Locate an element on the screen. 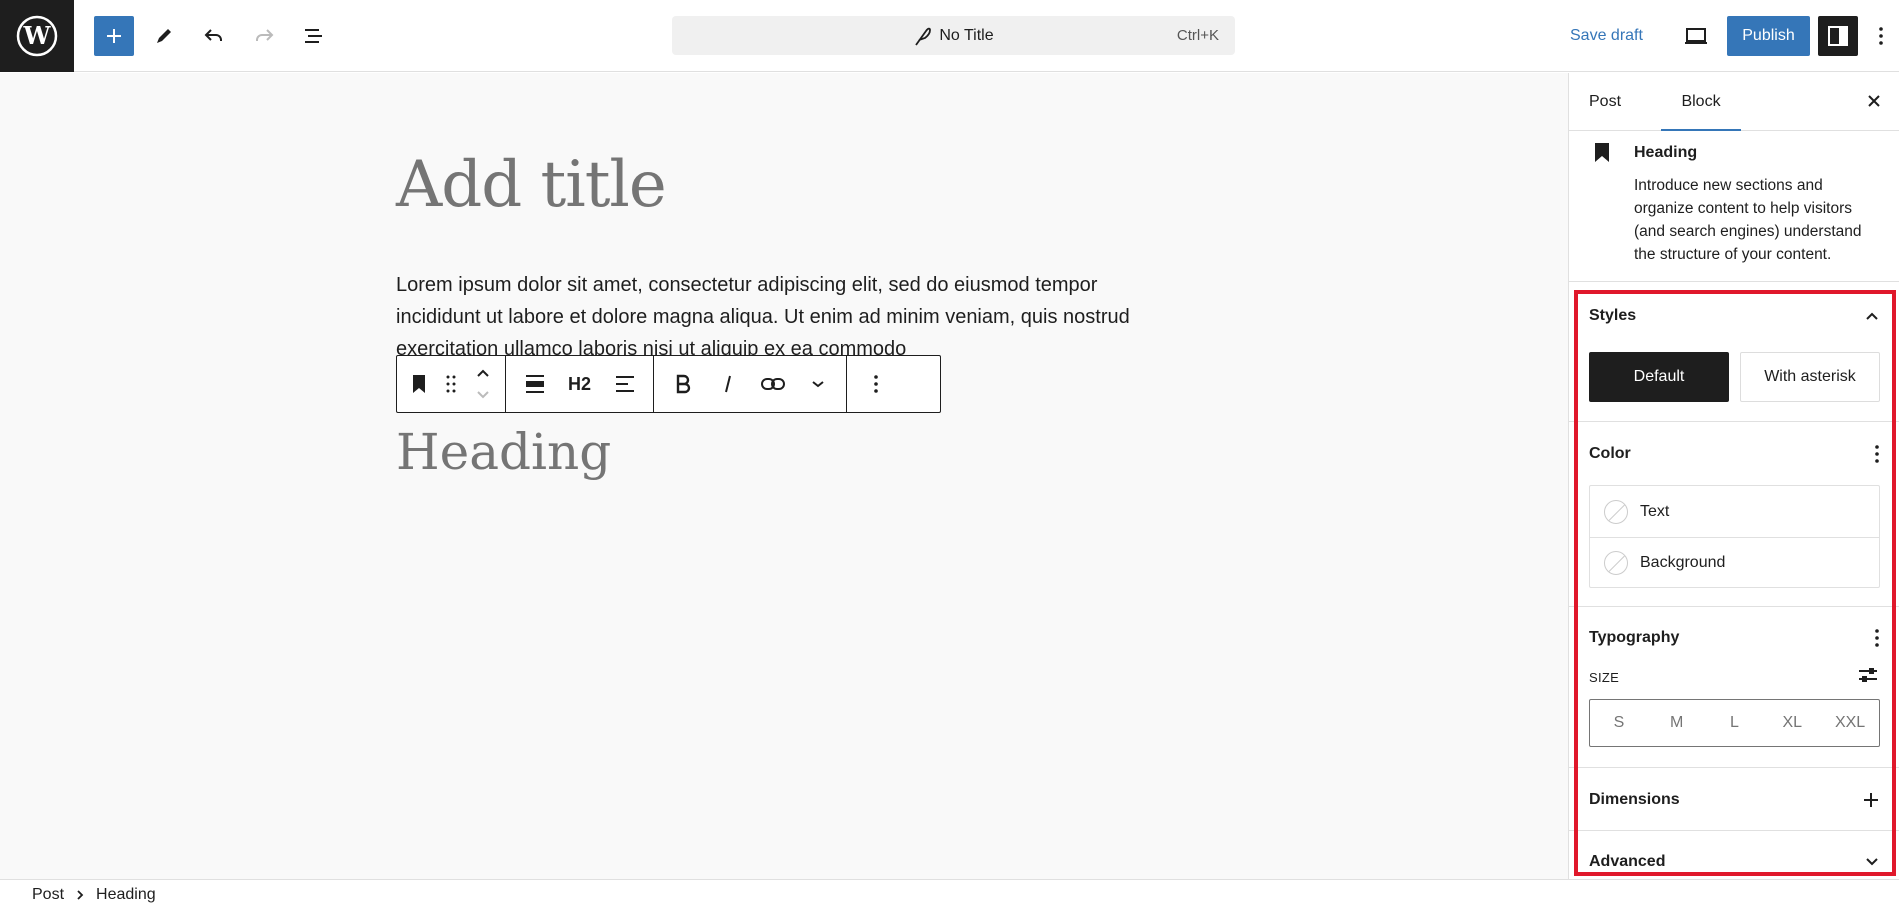 The width and height of the screenshot is (1899, 909). move-up-down-icon is located at coordinates (483, 384).